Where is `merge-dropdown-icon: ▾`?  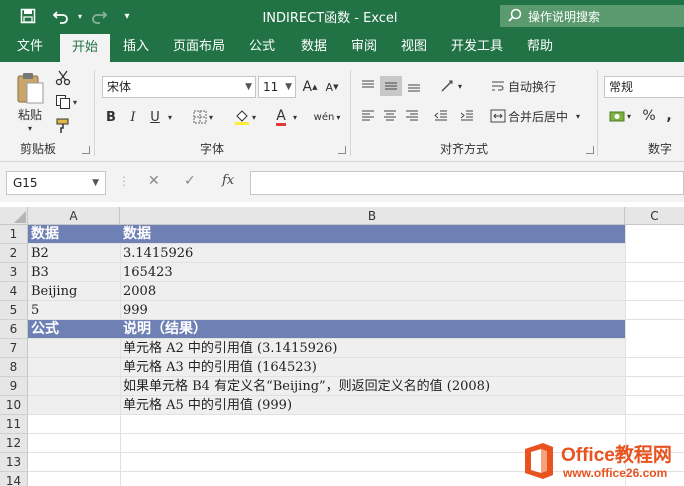 merge-dropdown-icon: ▾ is located at coordinates (578, 116).